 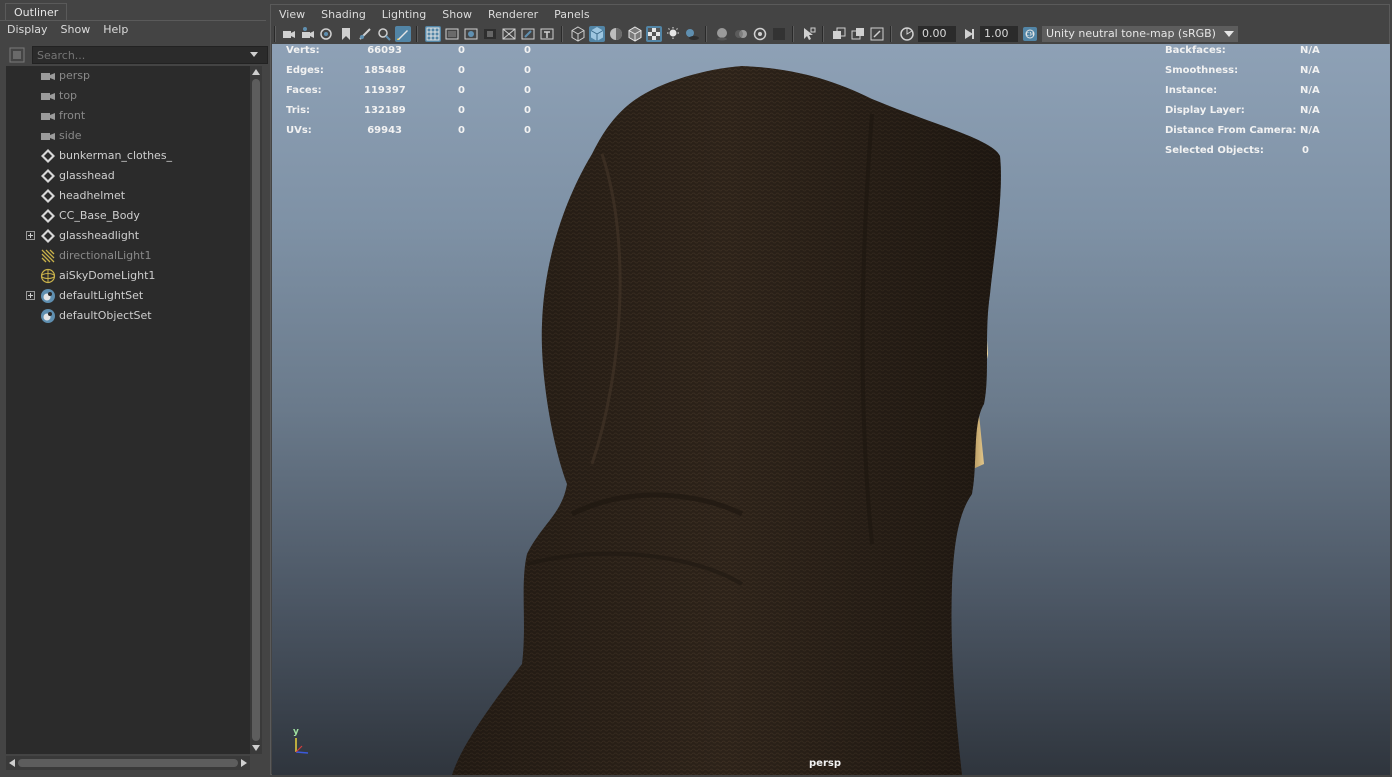 What do you see at coordinates (48, 276) in the screenshot?
I see `sky-dome-light-icon` at bounding box center [48, 276].